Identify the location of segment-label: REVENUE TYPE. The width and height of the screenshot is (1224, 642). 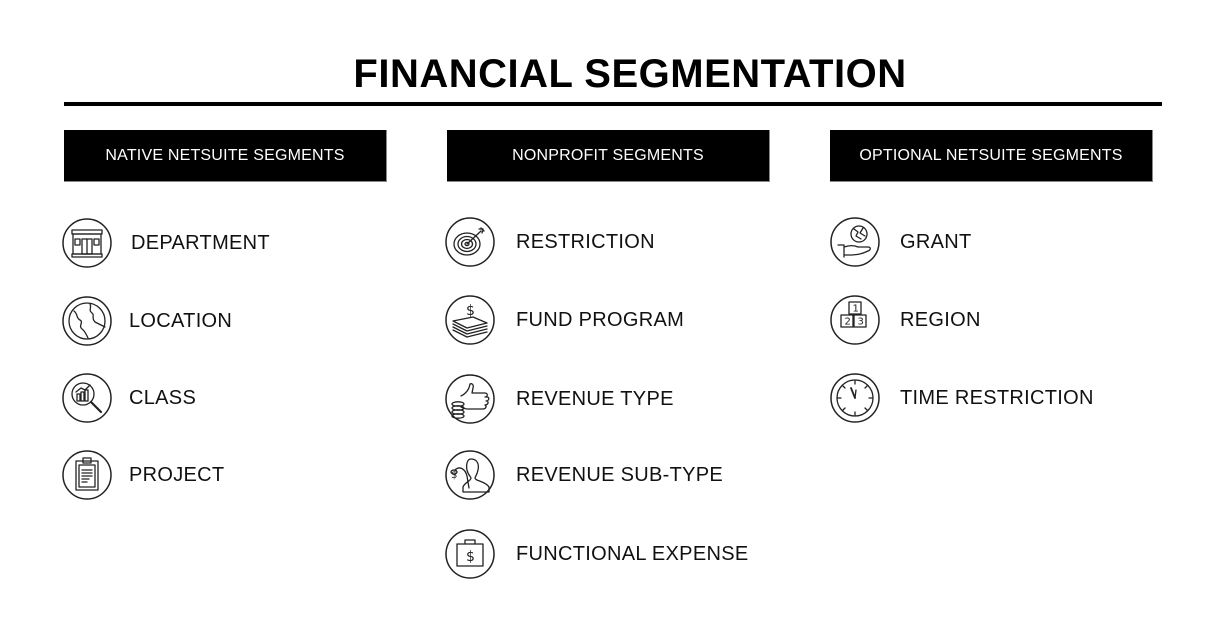
(595, 398).